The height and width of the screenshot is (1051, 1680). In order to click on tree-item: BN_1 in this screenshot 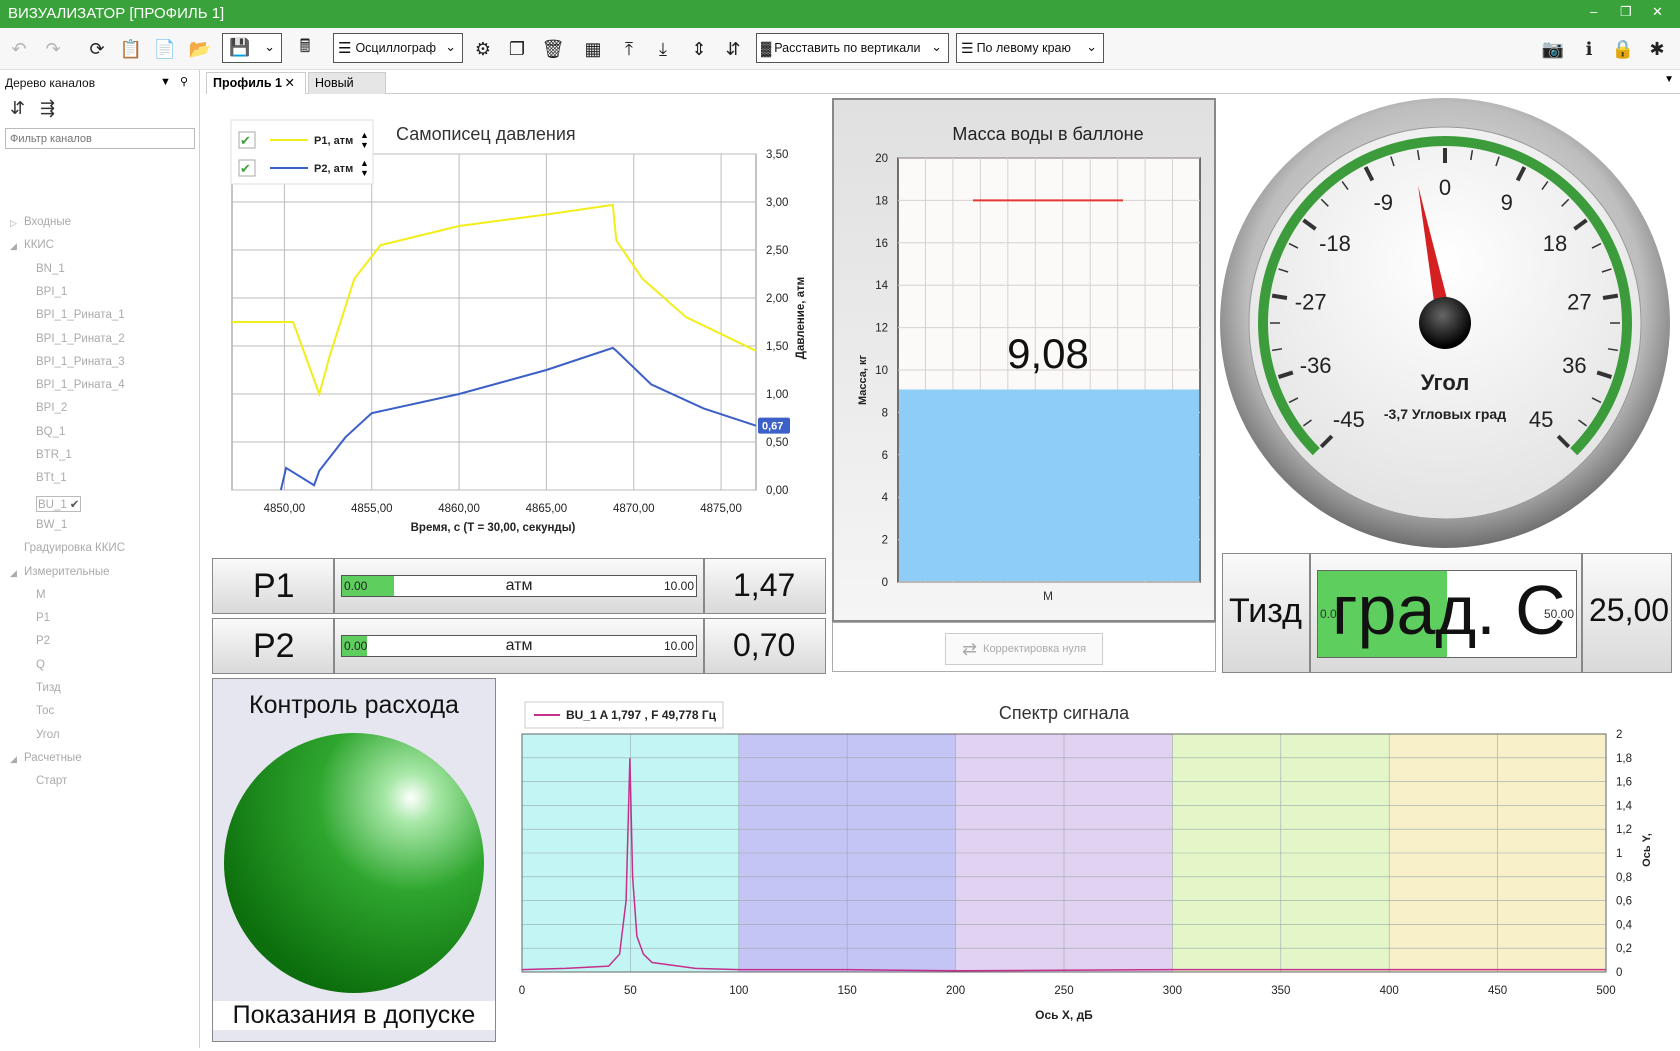, I will do `click(50, 269)`.